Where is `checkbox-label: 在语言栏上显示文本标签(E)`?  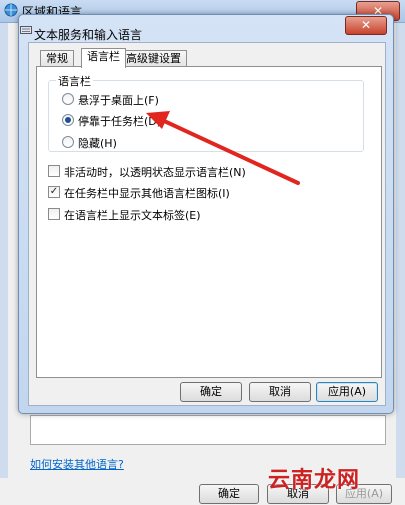 checkbox-label: 在语言栏上显示文本标签(E) is located at coordinates (132, 215).